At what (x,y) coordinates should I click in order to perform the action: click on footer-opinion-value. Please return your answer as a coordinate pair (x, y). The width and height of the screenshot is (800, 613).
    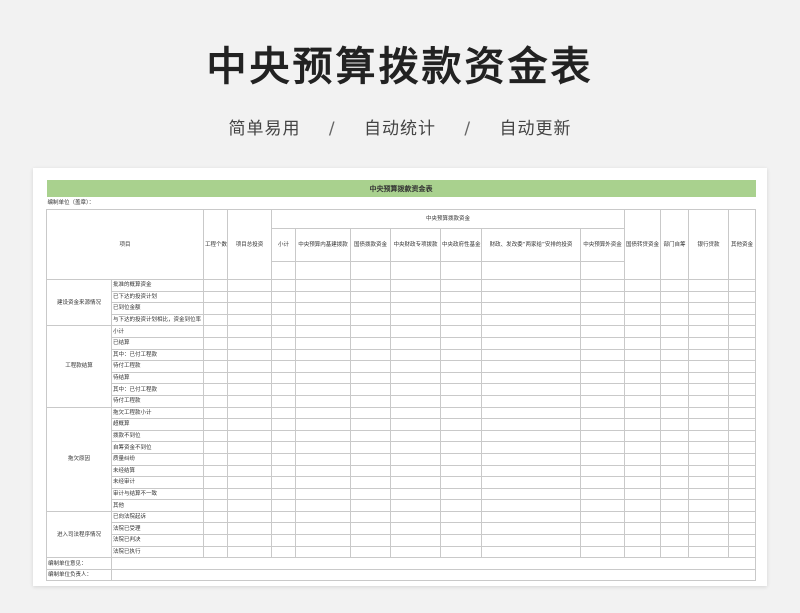
    Looking at the image, I should click on (433, 563).